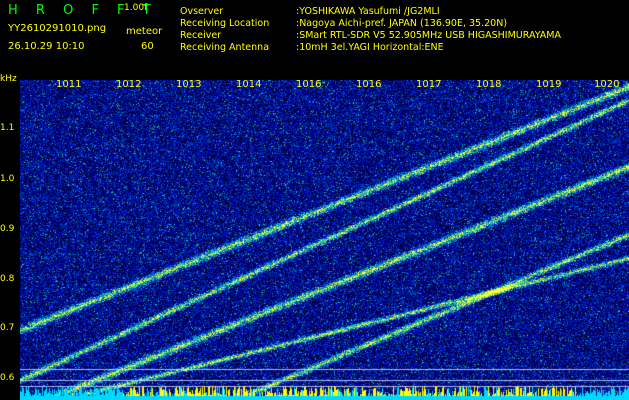 This screenshot has height=400, width=629. What do you see at coordinates (7, 378) in the screenshot?
I see `y-tick-label: 0.6` at bounding box center [7, 378].